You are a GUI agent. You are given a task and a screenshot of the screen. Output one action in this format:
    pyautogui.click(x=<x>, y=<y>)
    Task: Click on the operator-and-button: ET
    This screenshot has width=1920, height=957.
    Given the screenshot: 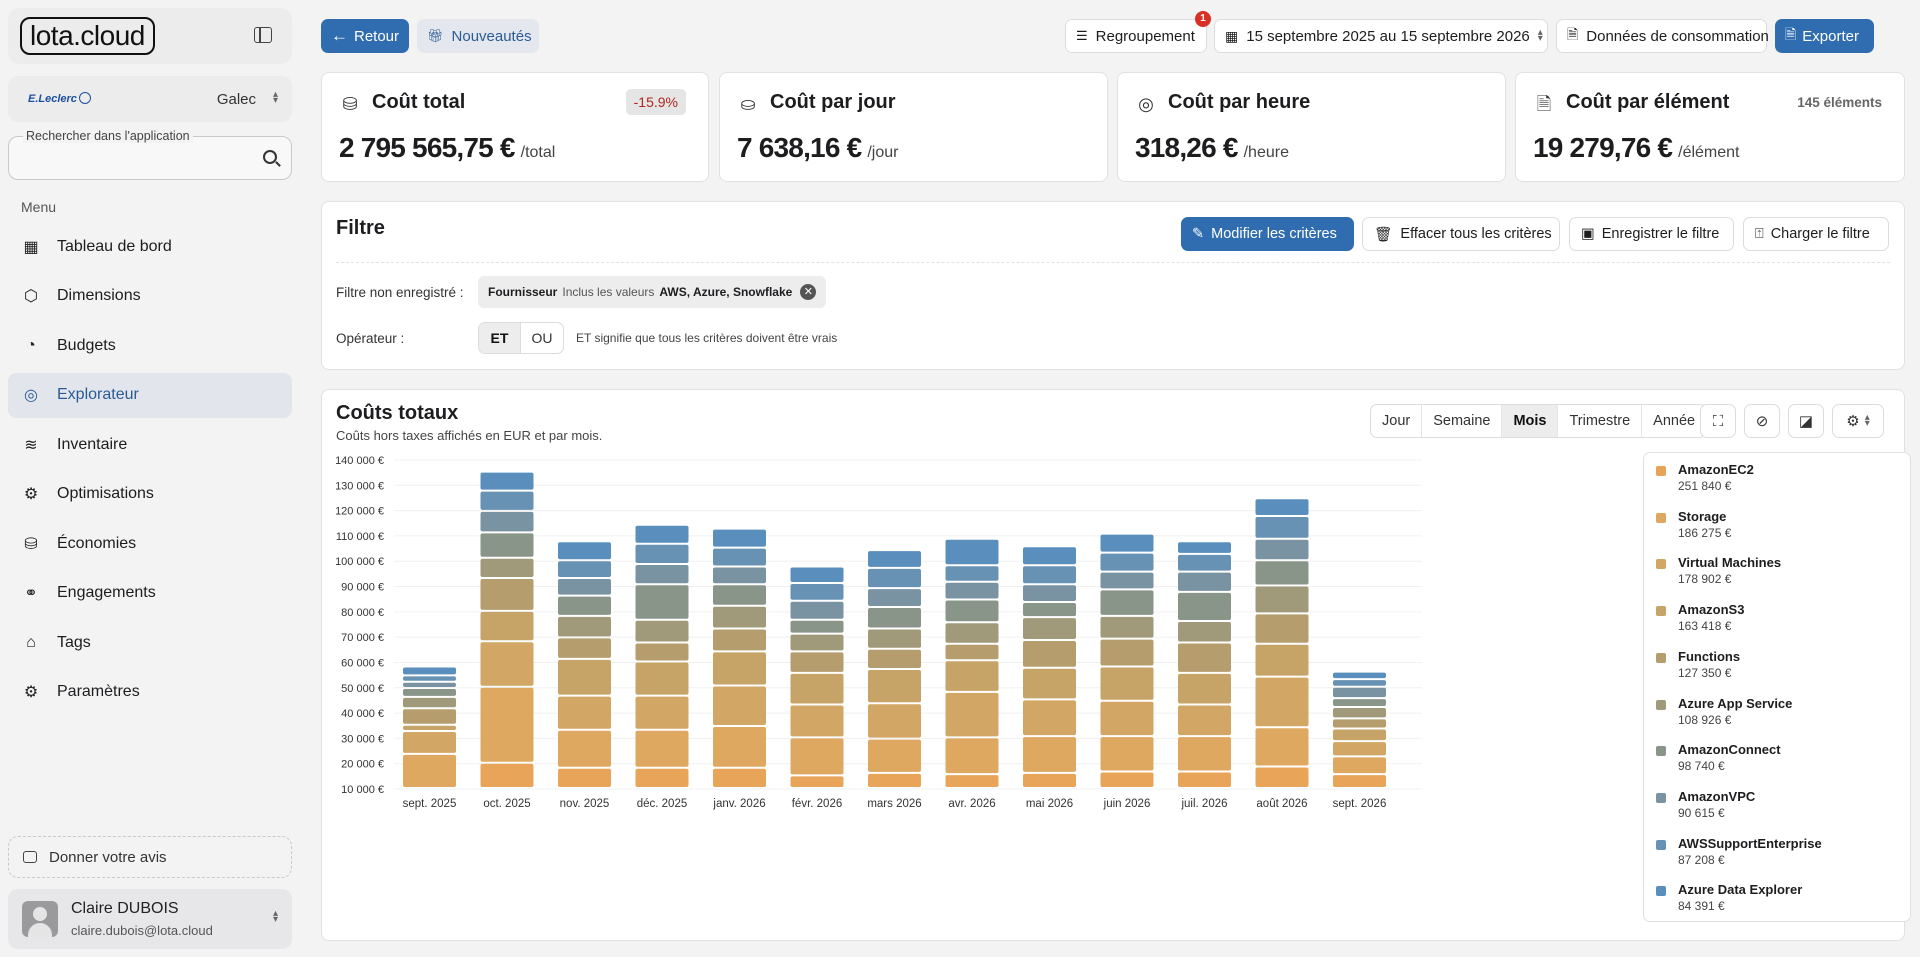 What is the action you would take?
    pyautogui.click(x=500, y=338)
    